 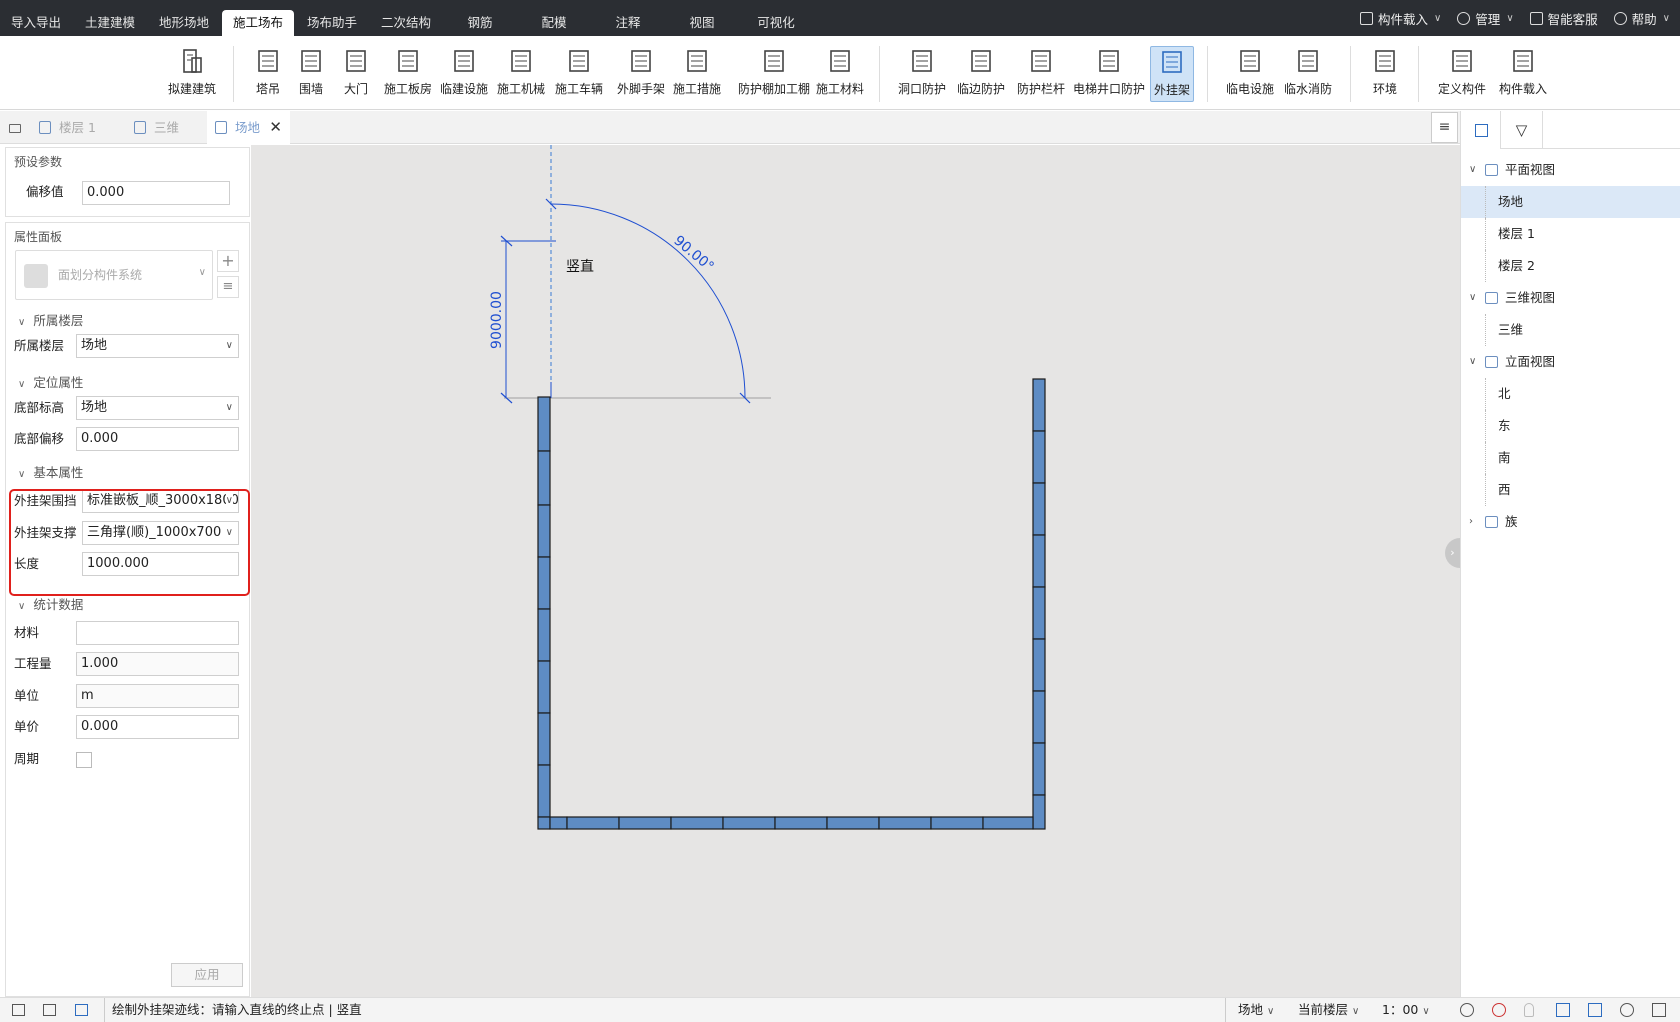 I want to click on material-input, so click(x=157, y=633).